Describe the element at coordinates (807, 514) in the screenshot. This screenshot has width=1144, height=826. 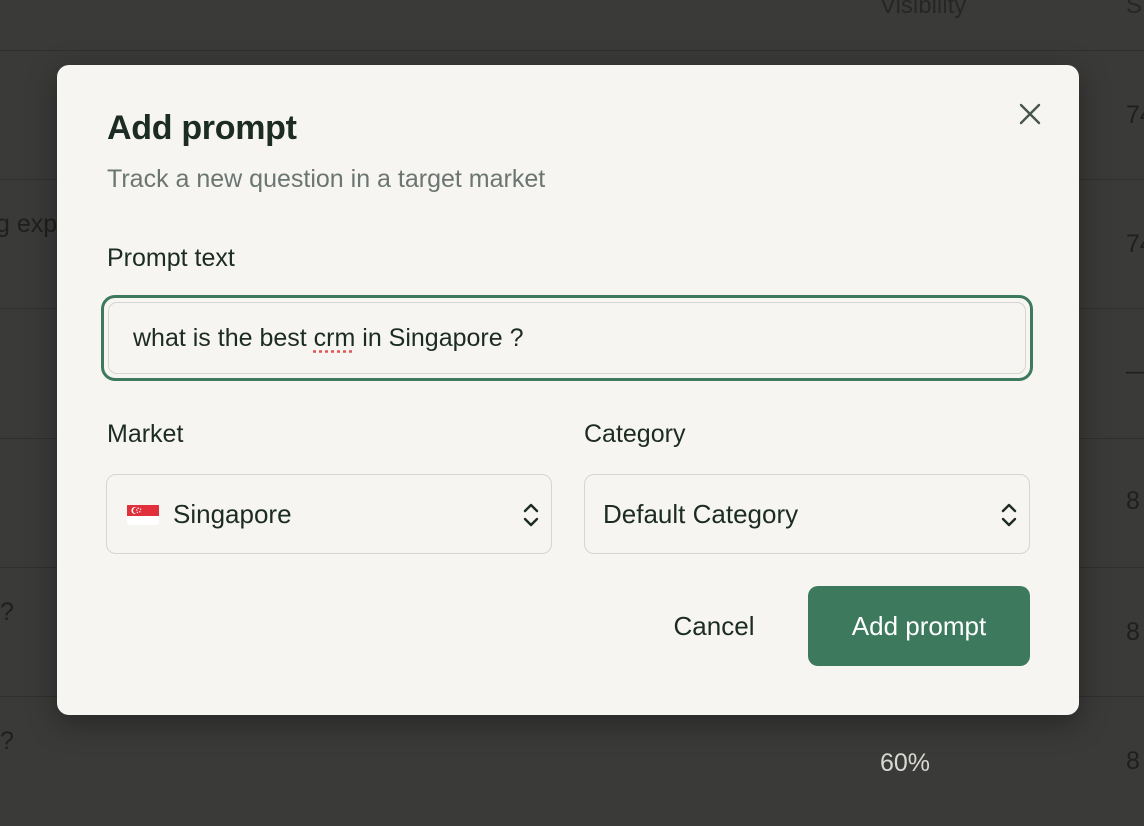
I see `category-select: Default Category` at that location.